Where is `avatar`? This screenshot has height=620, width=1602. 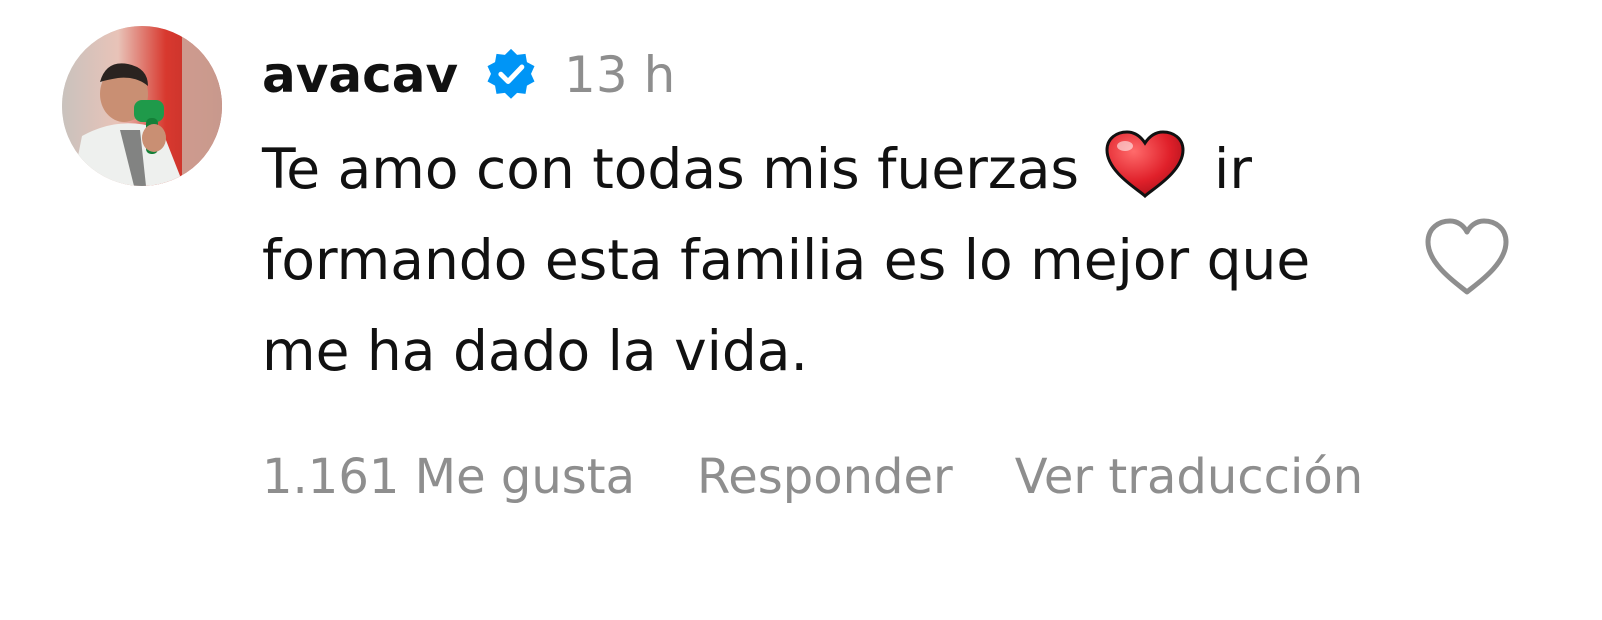 avatar is located at coordinates (142, 106).